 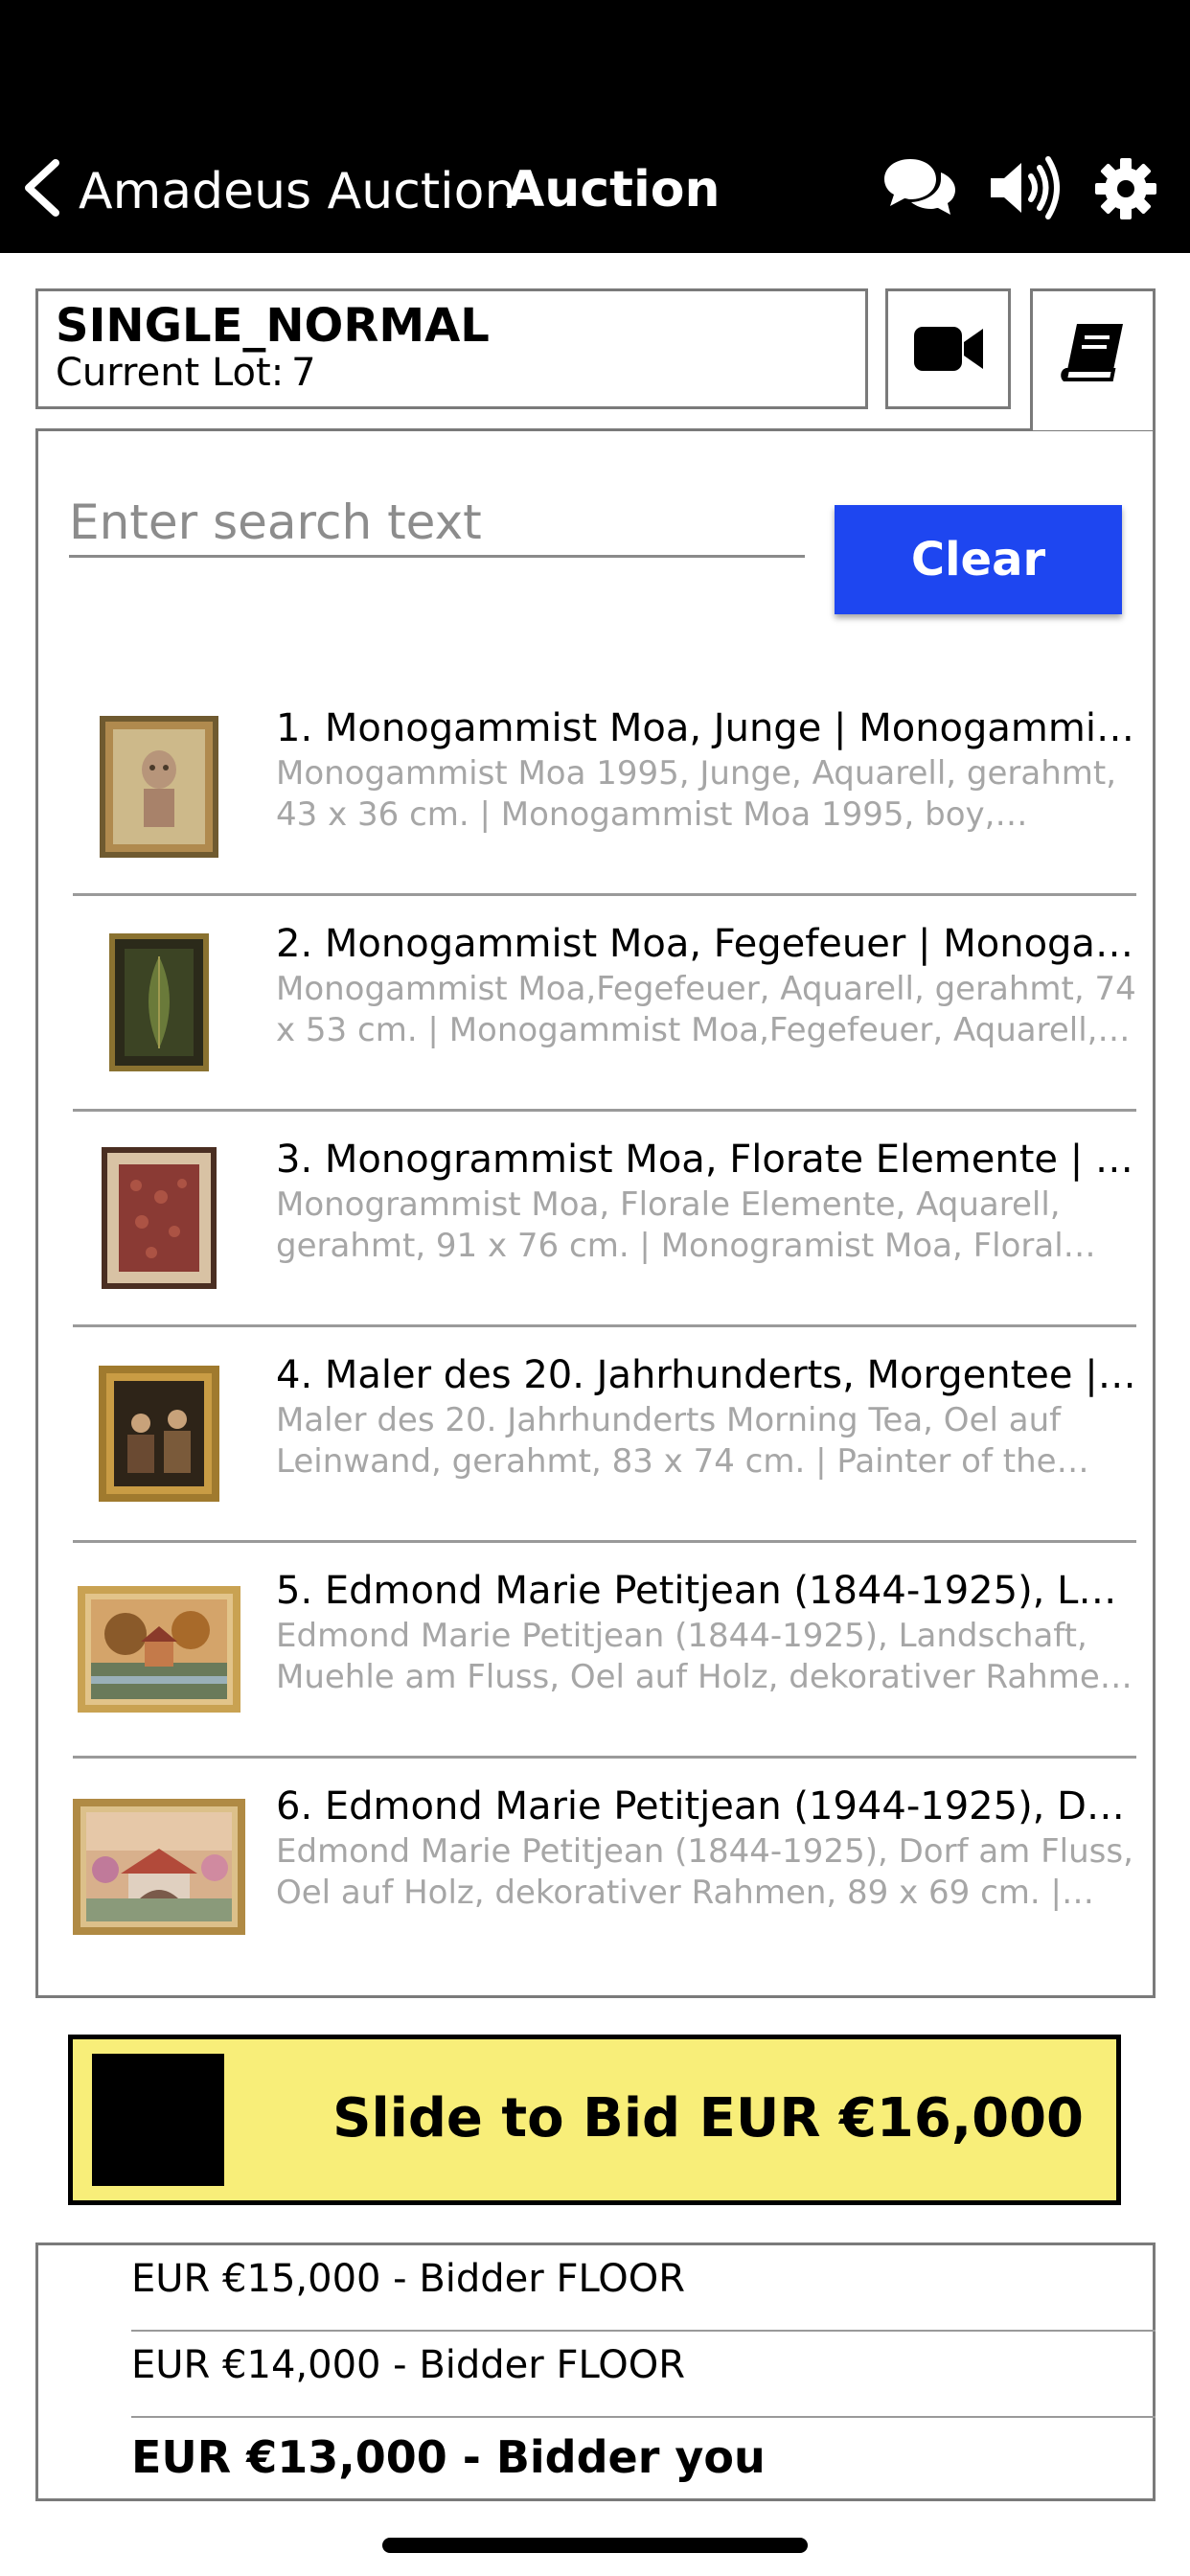 I want to click on current-lot-label: Current Lot:, so click(x=171, y=373).